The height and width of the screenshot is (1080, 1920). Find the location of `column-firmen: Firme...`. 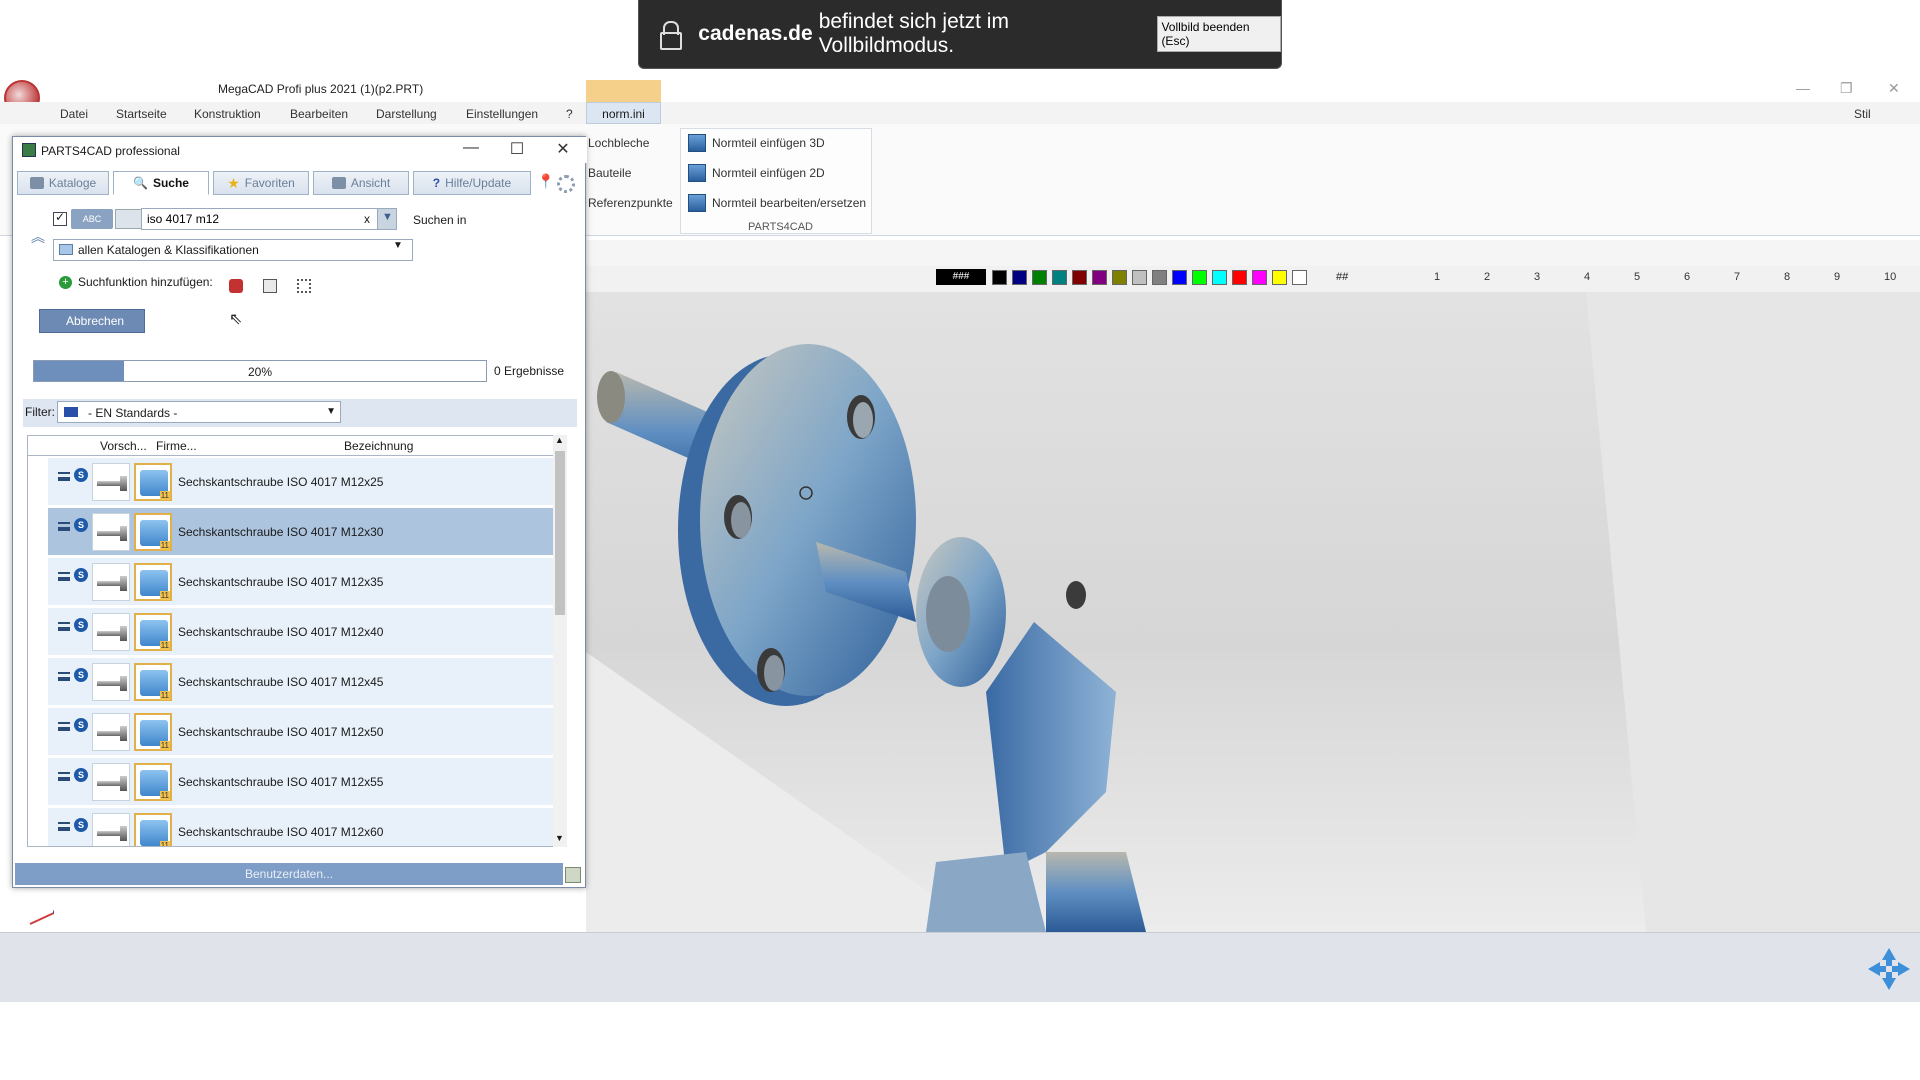

column-firmen: Firme... is located at coordinates (176, 446).